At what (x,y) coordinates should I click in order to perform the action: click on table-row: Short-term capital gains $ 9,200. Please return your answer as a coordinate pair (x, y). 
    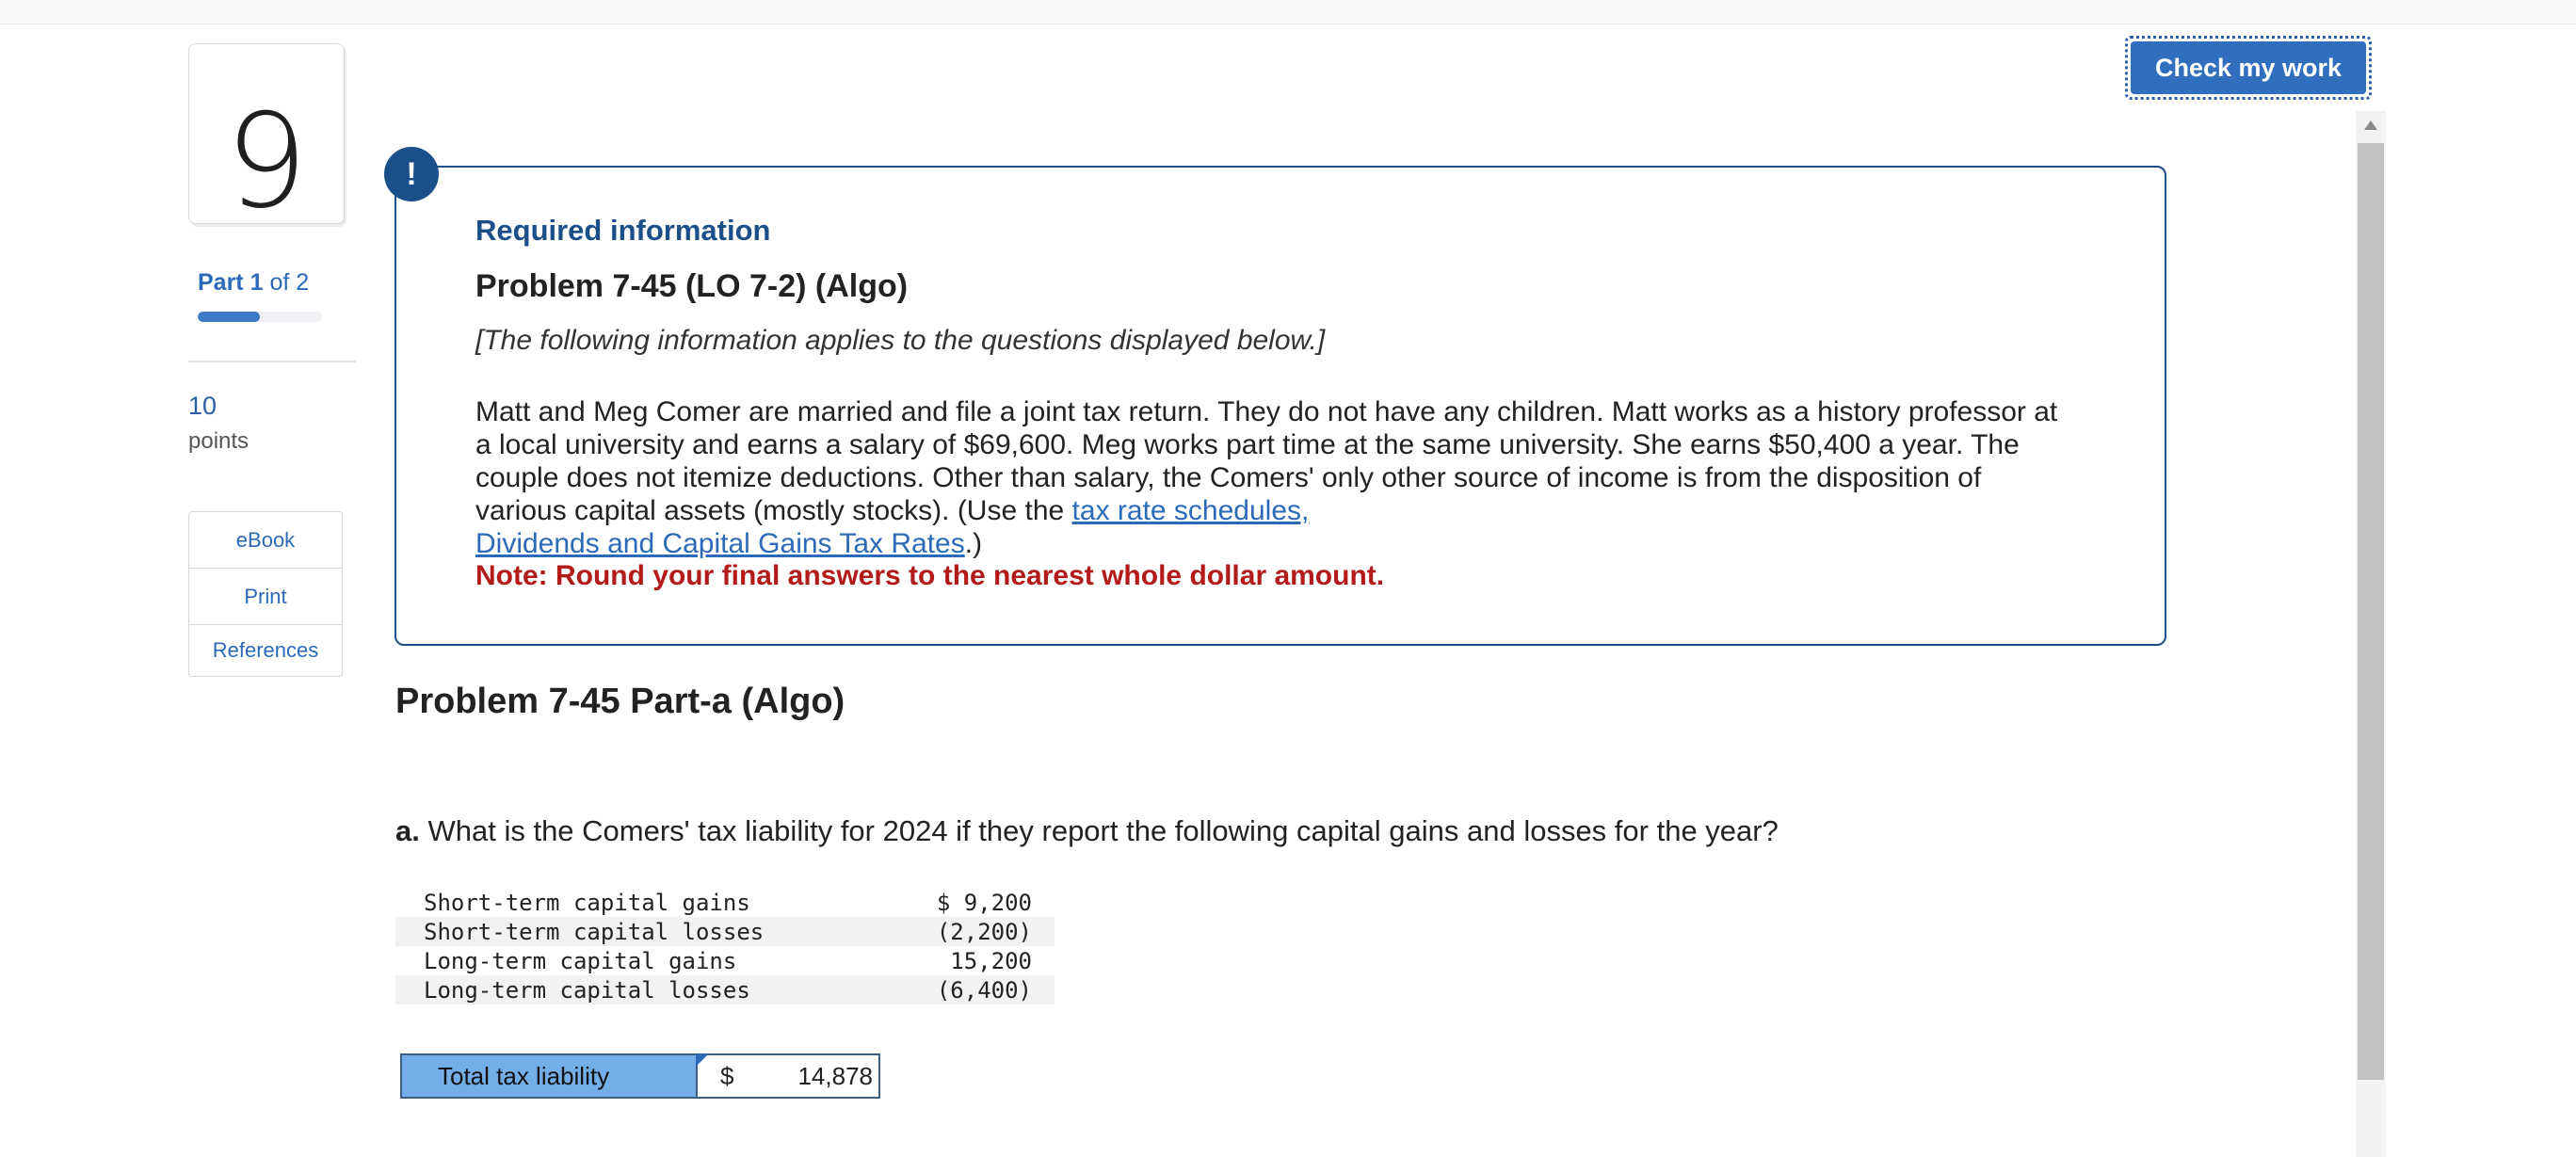
    Looking at the image, I should click on (725, 903).